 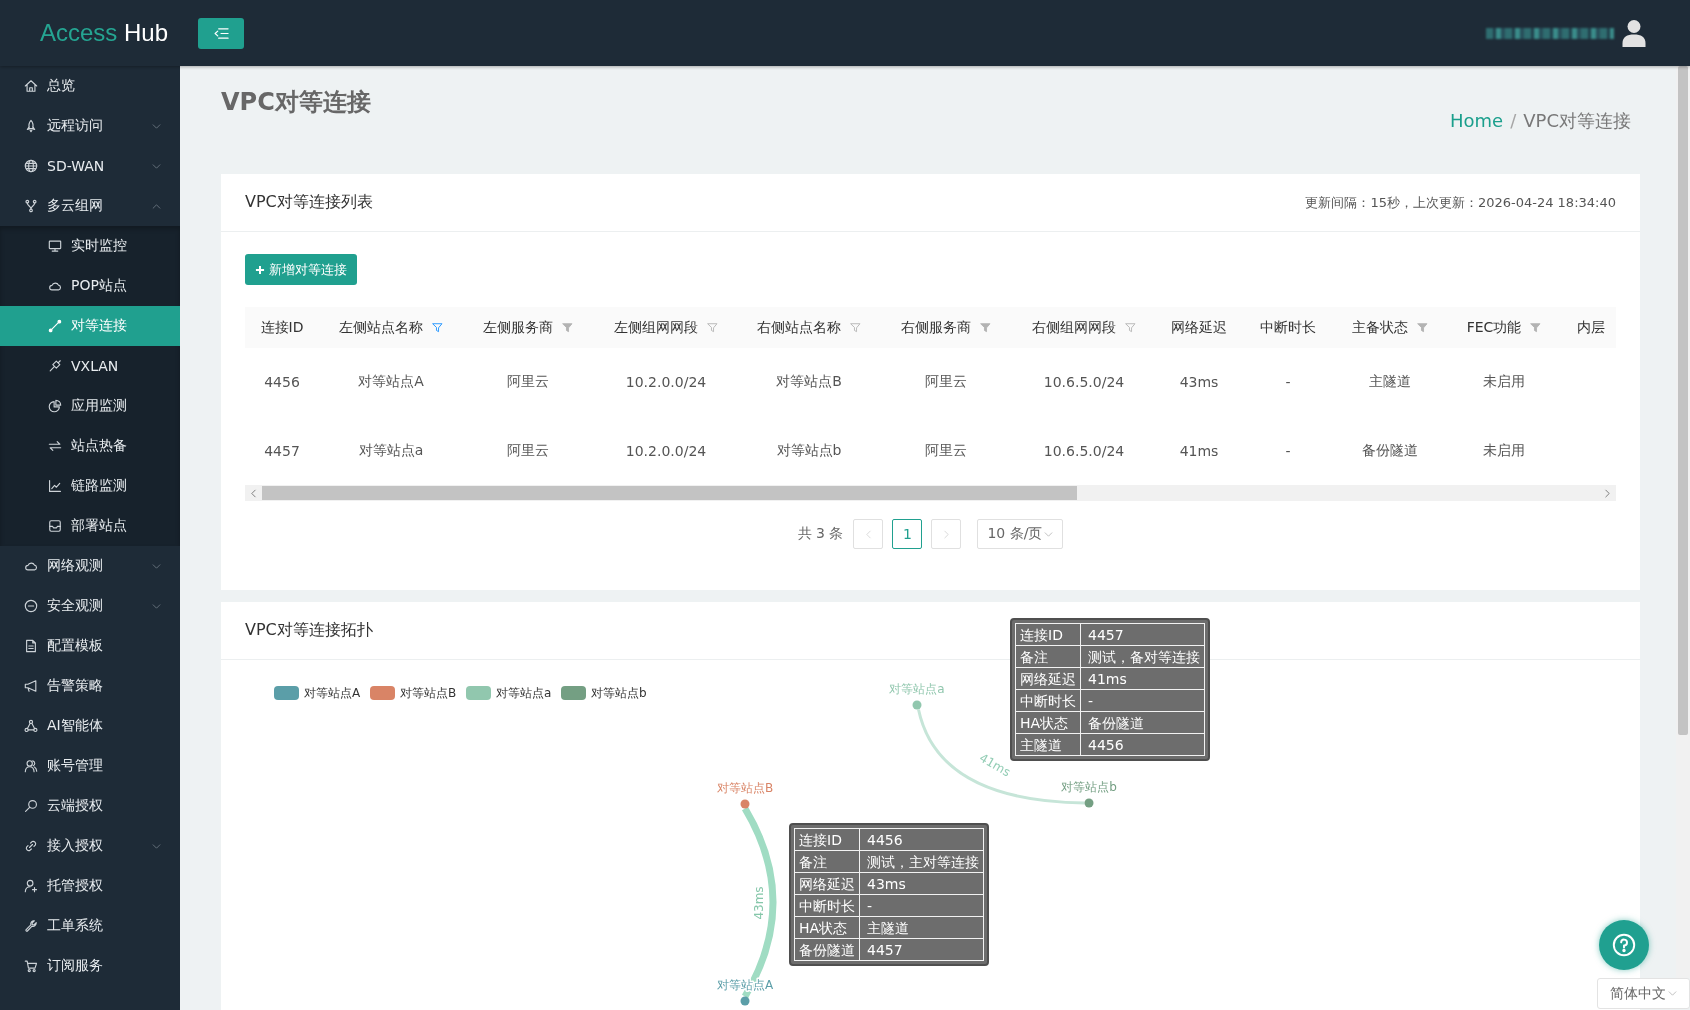 I want to click on column-header: FEC功能, so click(x=1494, y=327).